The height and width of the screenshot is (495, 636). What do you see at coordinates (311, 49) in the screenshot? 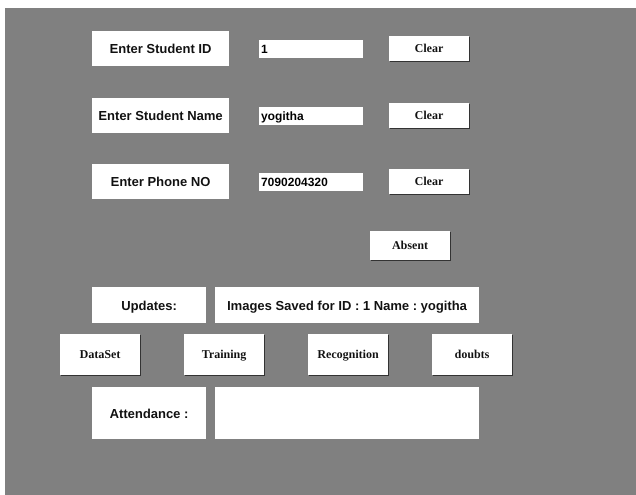
I see `input-field: 1` at bounding box center [311, 49].